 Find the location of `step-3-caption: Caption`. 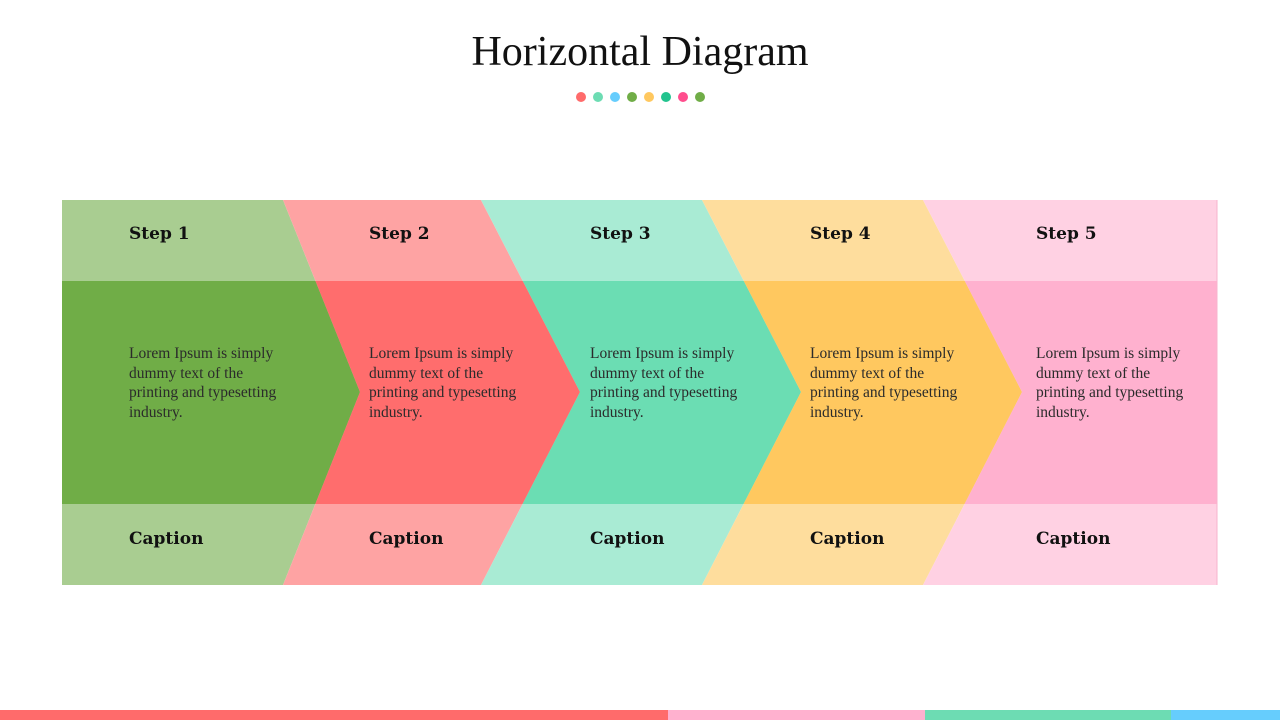

step-3-caption: Caption is located at coordinates (627, 539).